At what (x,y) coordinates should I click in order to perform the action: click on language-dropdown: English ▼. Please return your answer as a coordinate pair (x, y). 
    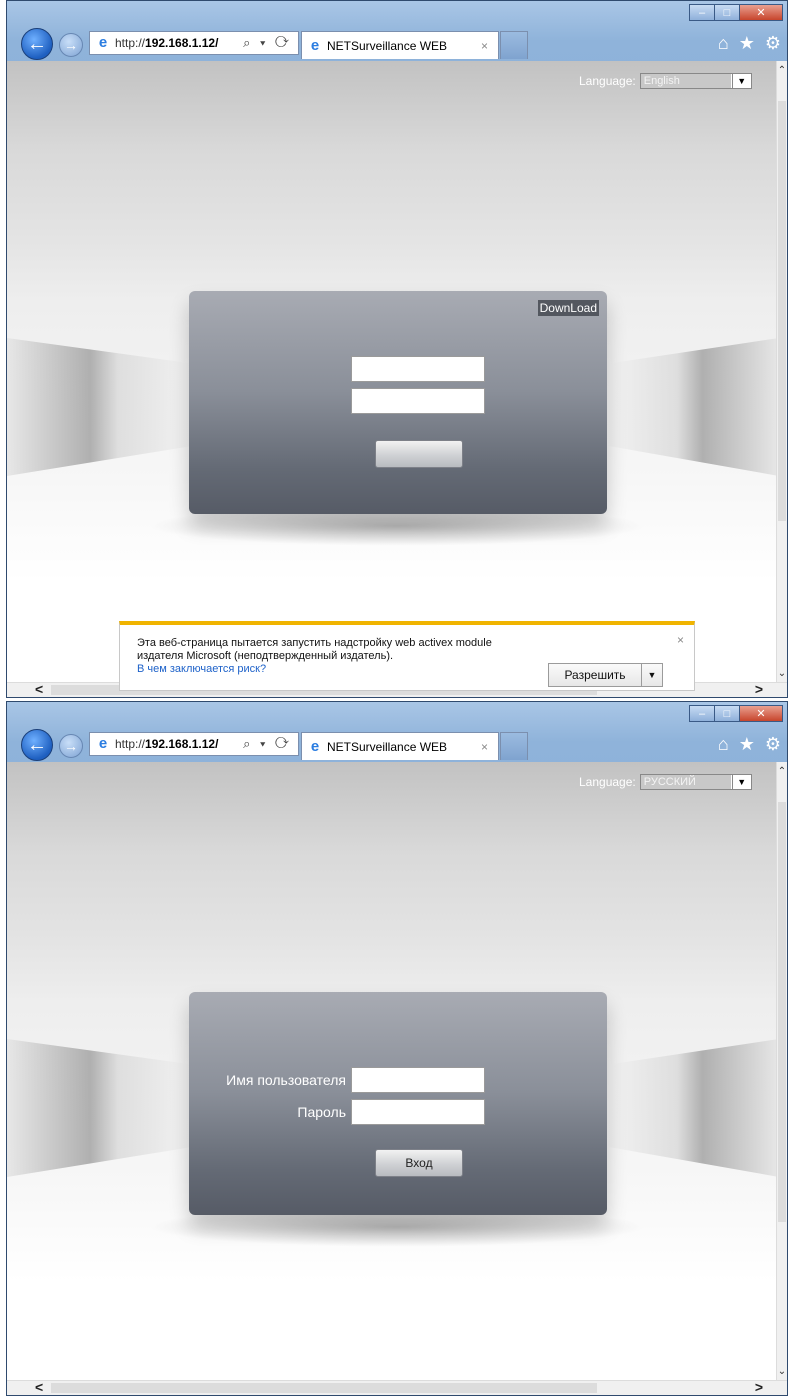
    Looking at the image, I should click on (695, 81).